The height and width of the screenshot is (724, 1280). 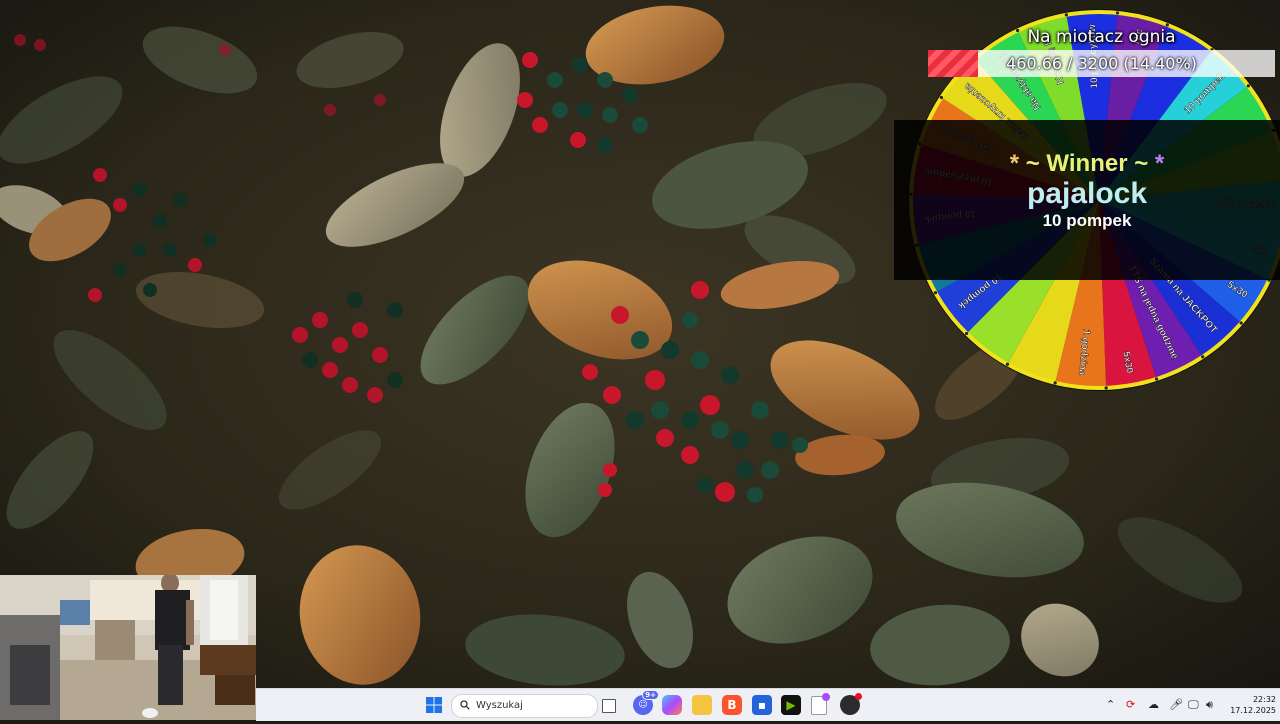 I want to click on cloud-icon: ☁, so click(x=1153, y=704).